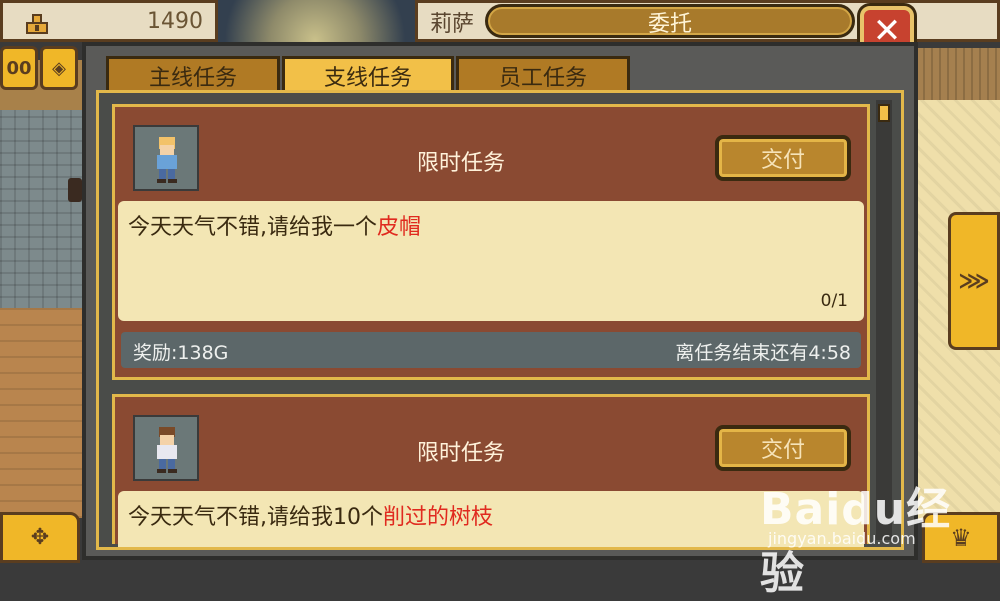 The image size is (1000, 601). Describe the element at coordinates (452, 24) in the screenshot. I see `npc-name: 莉萨` at that location.